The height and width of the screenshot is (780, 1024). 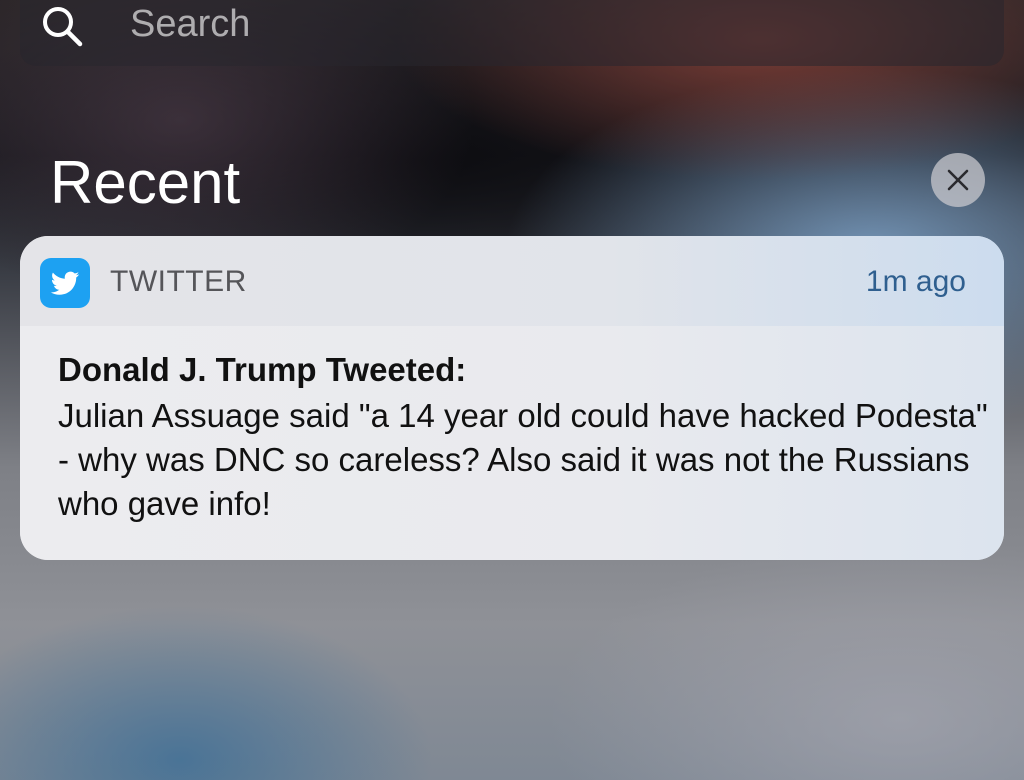 I want to click on section-title: Recent, so click(x=145, y=182).